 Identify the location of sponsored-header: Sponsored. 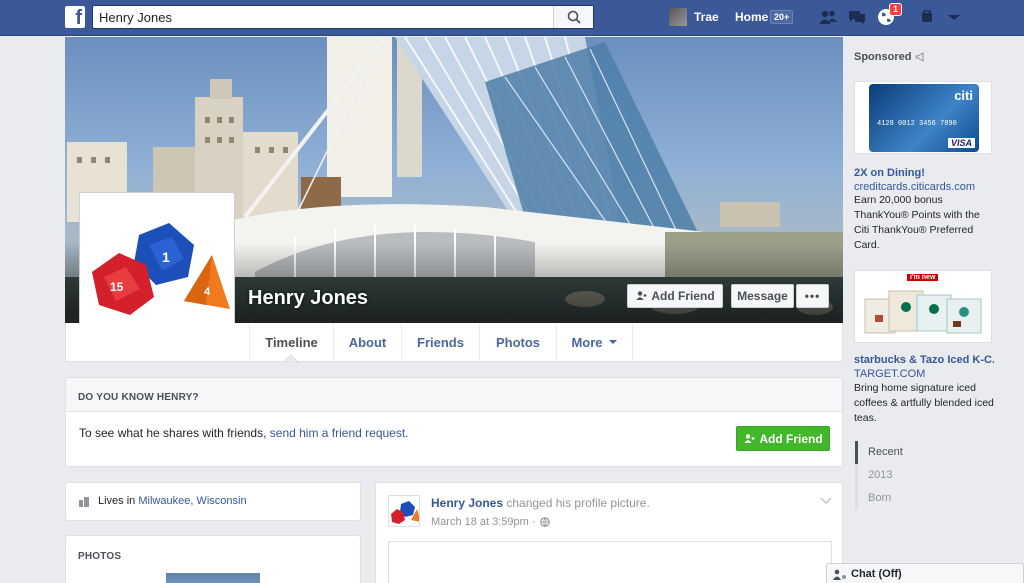
(890, 57).